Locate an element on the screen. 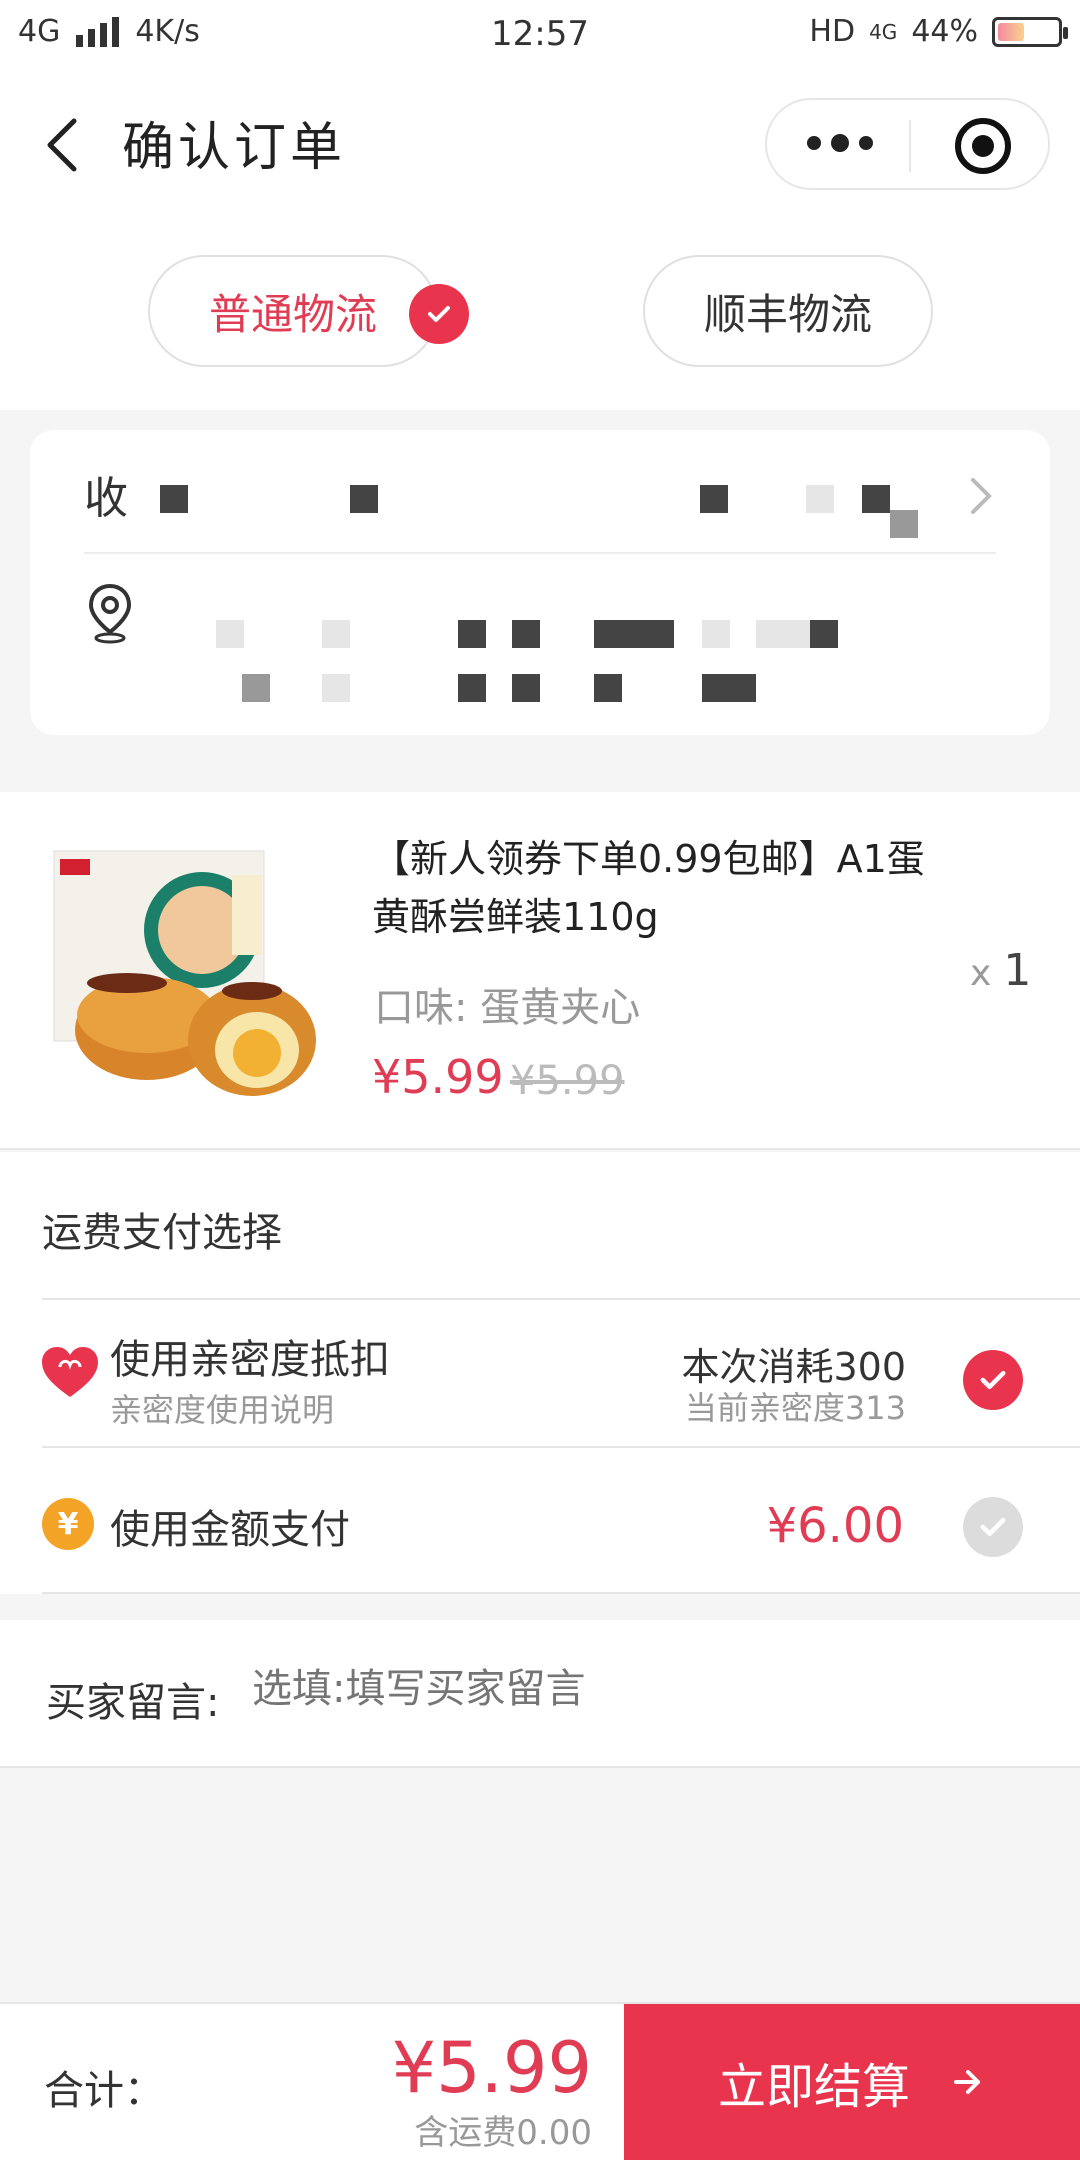 The image size is (1080, 2160). battery-icon is located at coordinates (1030, 31).